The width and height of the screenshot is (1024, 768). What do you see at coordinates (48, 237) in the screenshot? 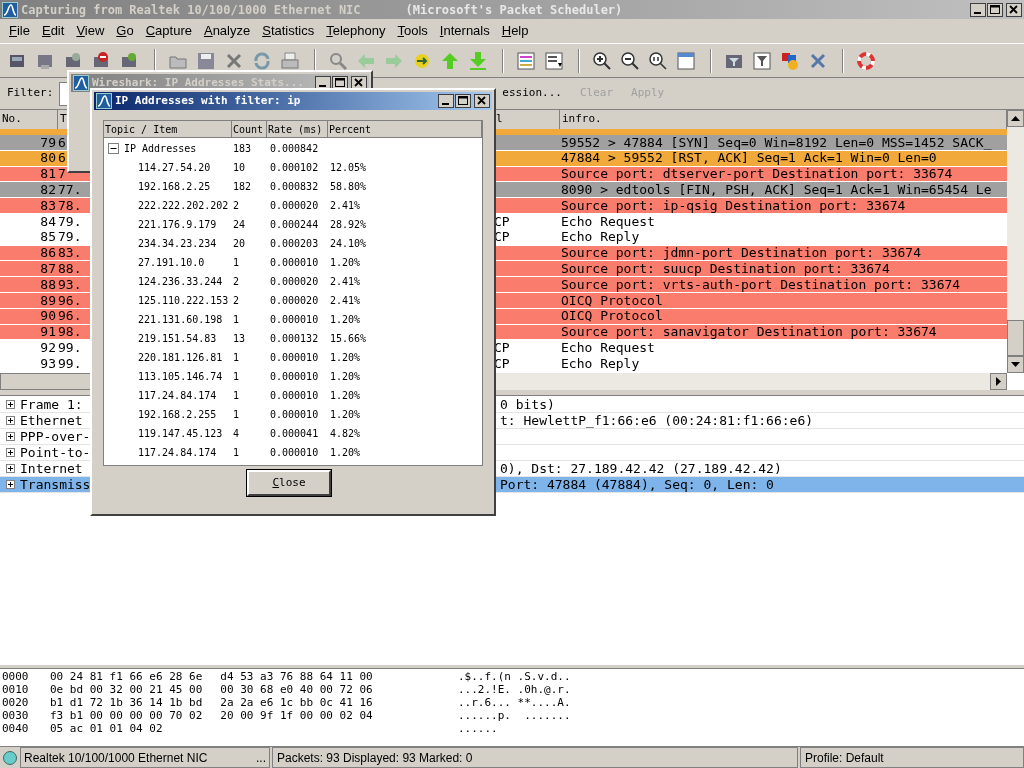
I see `packet-number: 85` at bounding box center [48, 237].